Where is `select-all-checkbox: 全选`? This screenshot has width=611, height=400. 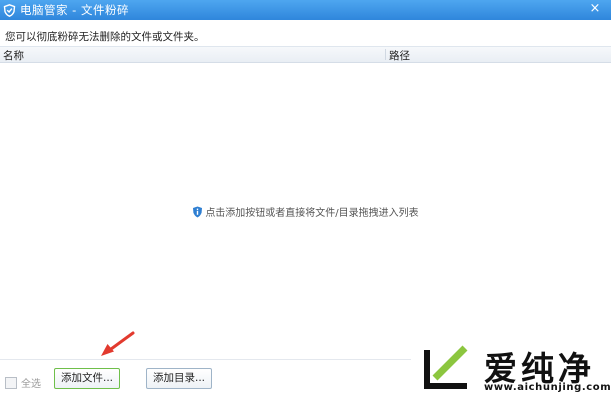
select-all-checkbox: 全选 is located at coordinates (23, 382).